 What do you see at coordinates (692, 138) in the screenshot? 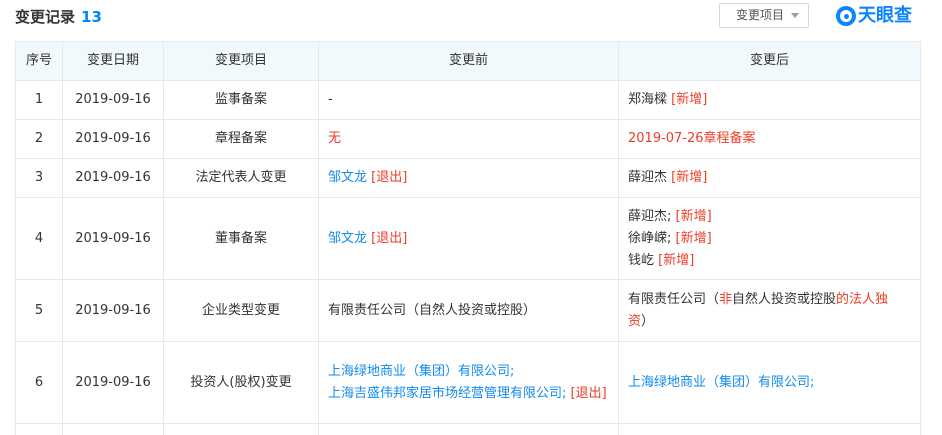
I see `highlighted-change-text: 2019-07-26章程备案` at bounding box center [692, 138].